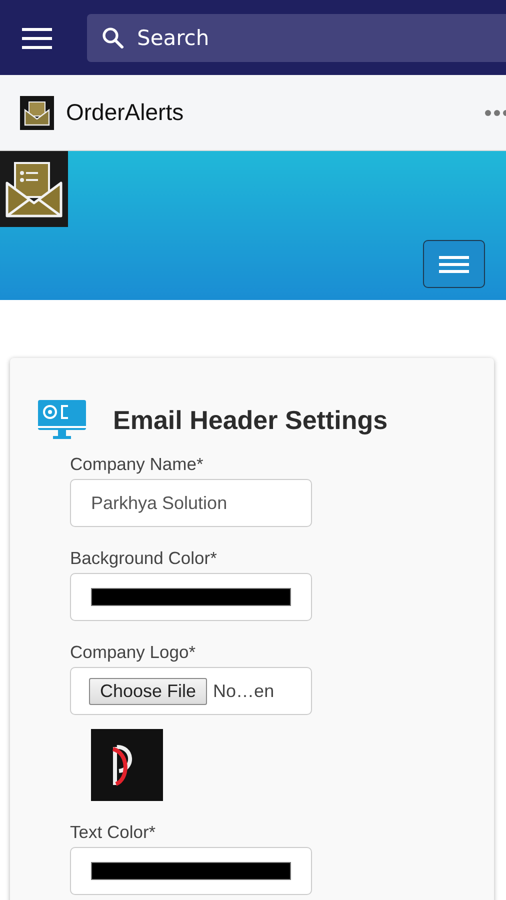 This screenshot has height=900, width=506. I want to click on menu-toggle-button, so click(454, 264).